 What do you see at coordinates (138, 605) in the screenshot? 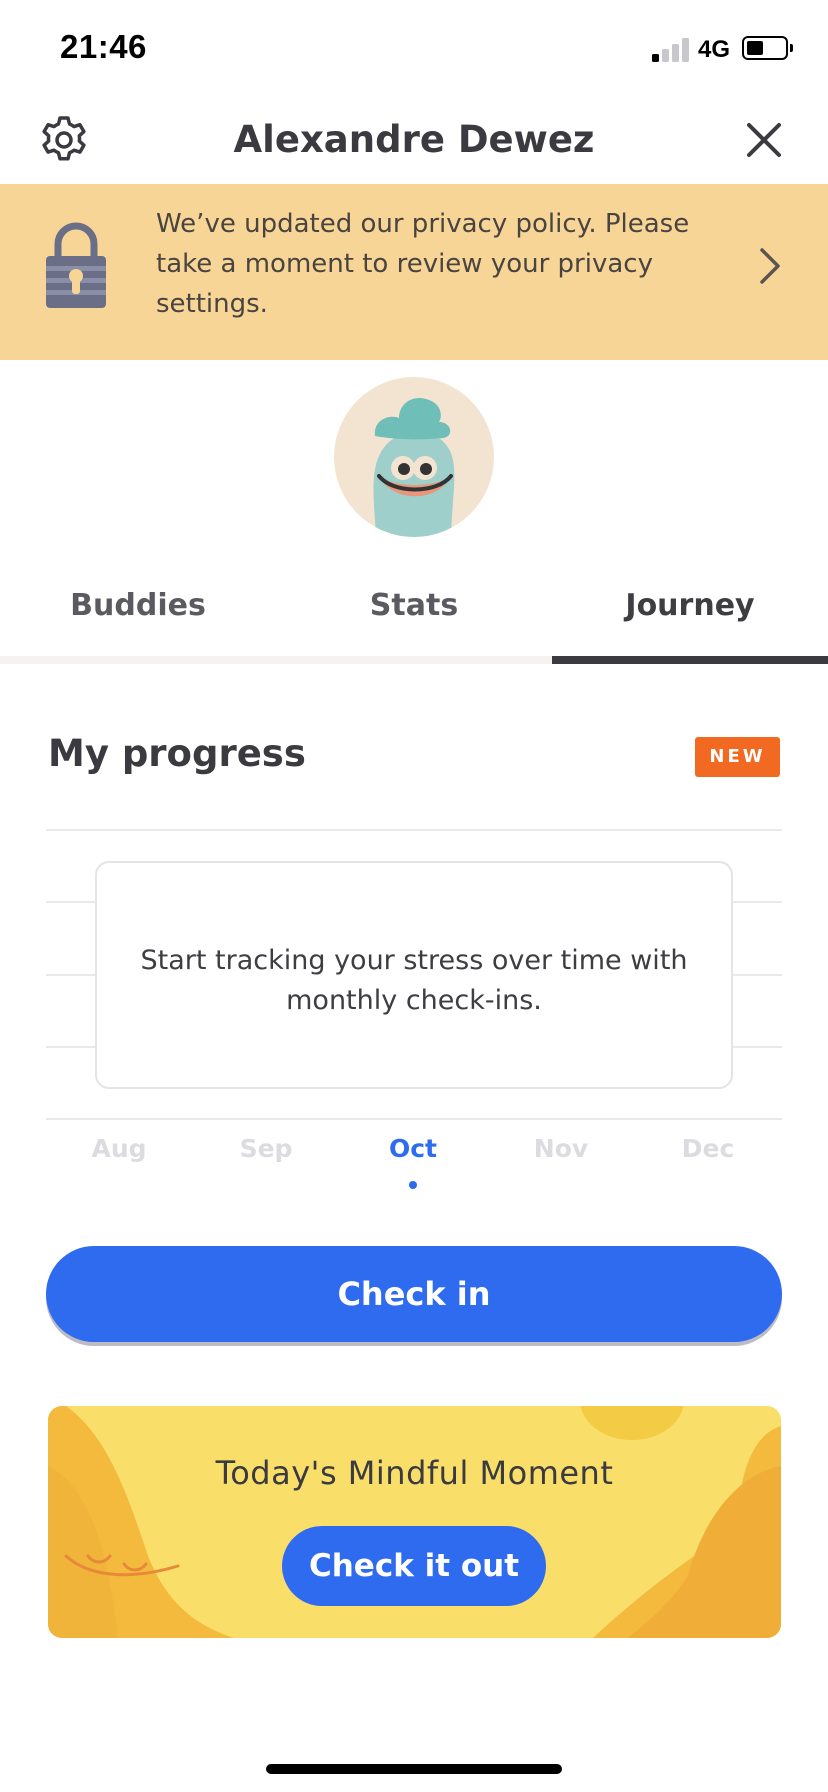
I see `tab-buddies: Buddies` at bounding box center [138, 605].